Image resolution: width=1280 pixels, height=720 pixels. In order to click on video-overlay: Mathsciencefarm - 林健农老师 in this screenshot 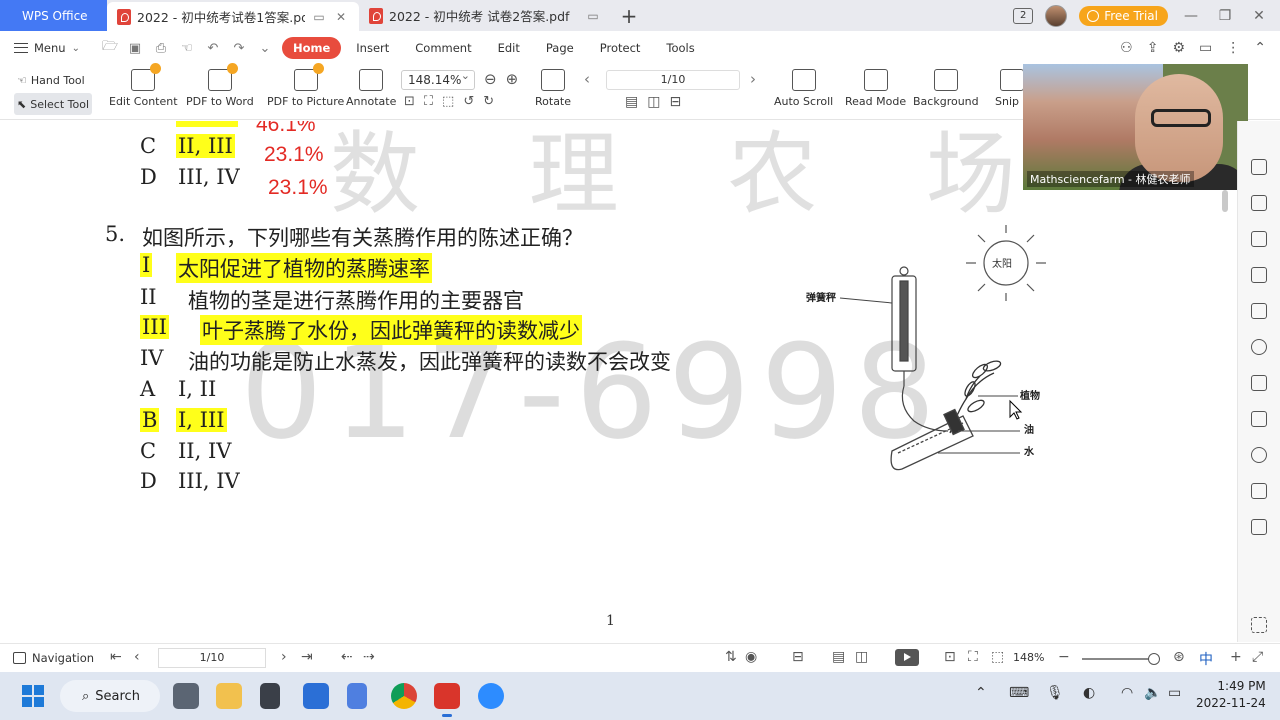, I will do `click(1135, 127)`.